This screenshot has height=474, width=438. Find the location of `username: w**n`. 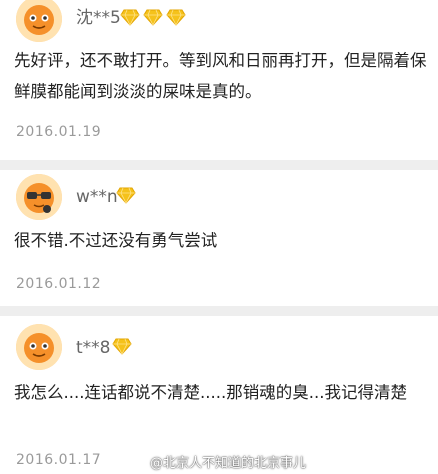

username: w**n is located at coordinates (97, 197).